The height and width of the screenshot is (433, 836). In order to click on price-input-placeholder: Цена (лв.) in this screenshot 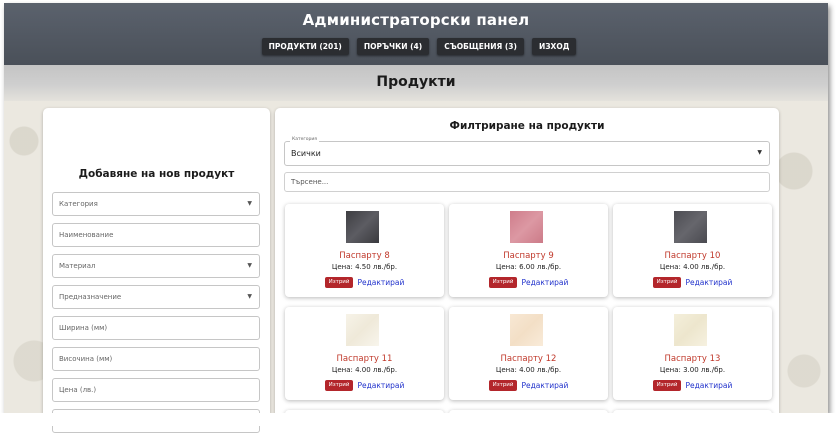, I will do `click(78, 390)`.